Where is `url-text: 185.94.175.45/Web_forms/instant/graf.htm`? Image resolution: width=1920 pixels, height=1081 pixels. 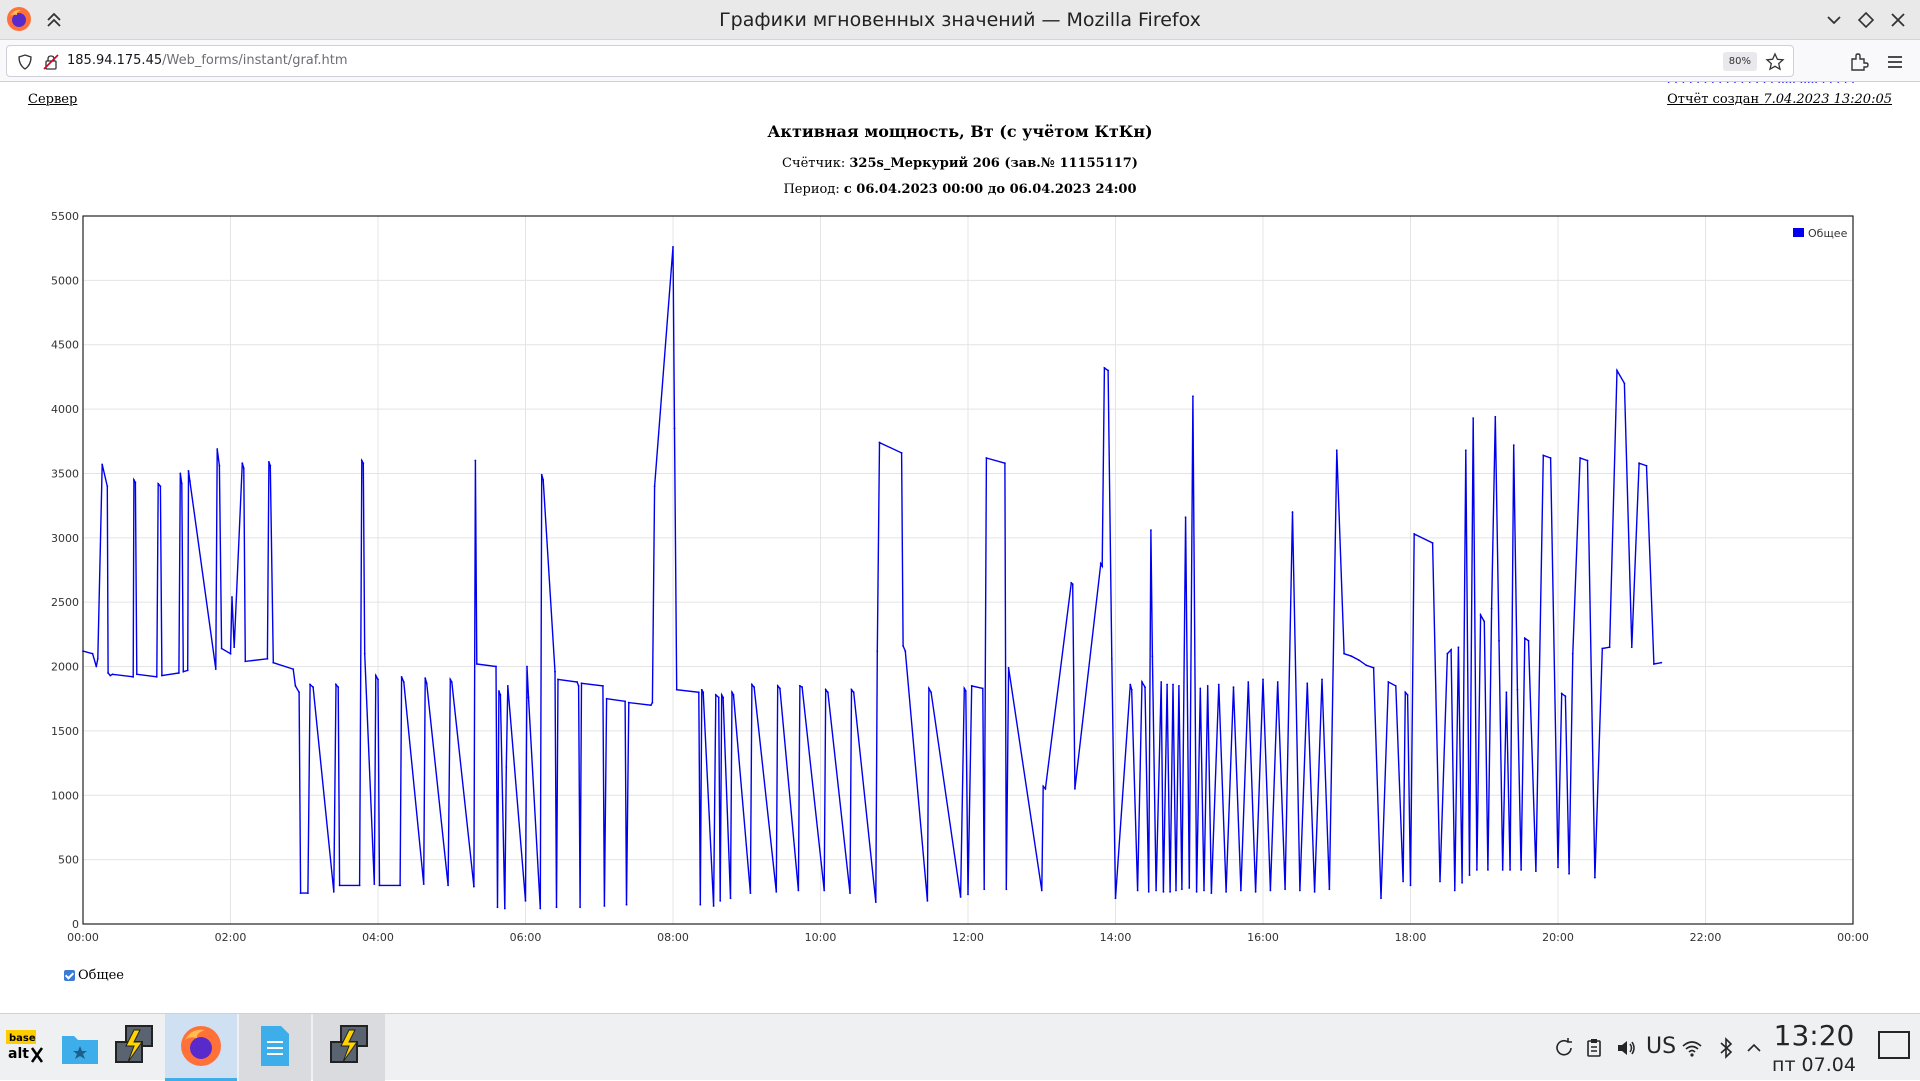 url-text: 185.94.175.45/Web_forms/instant/graf.htm is located at coordinates (207, 61).